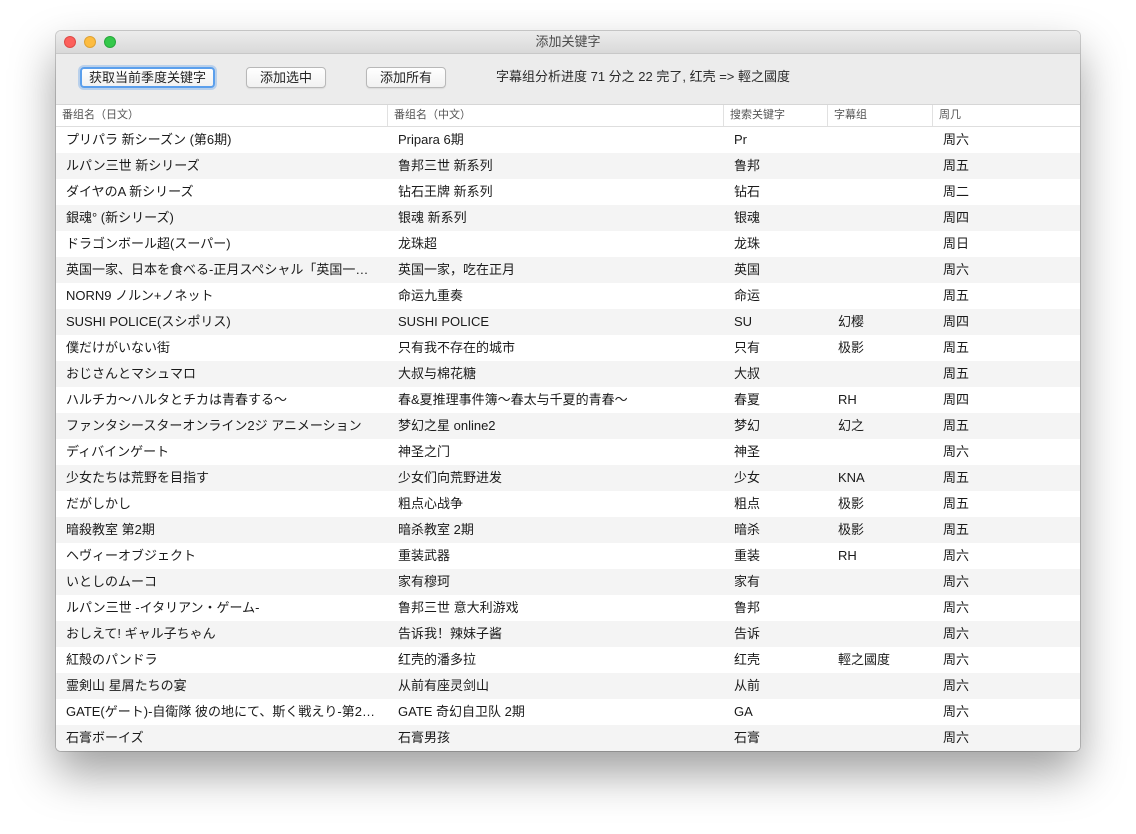 The image size is (1136, 834). What do you see at coordinates (118, 347) in the screenshot?
I see `cell-japanese-title: 僕だけがいない街` at bounding box center [118, 347].